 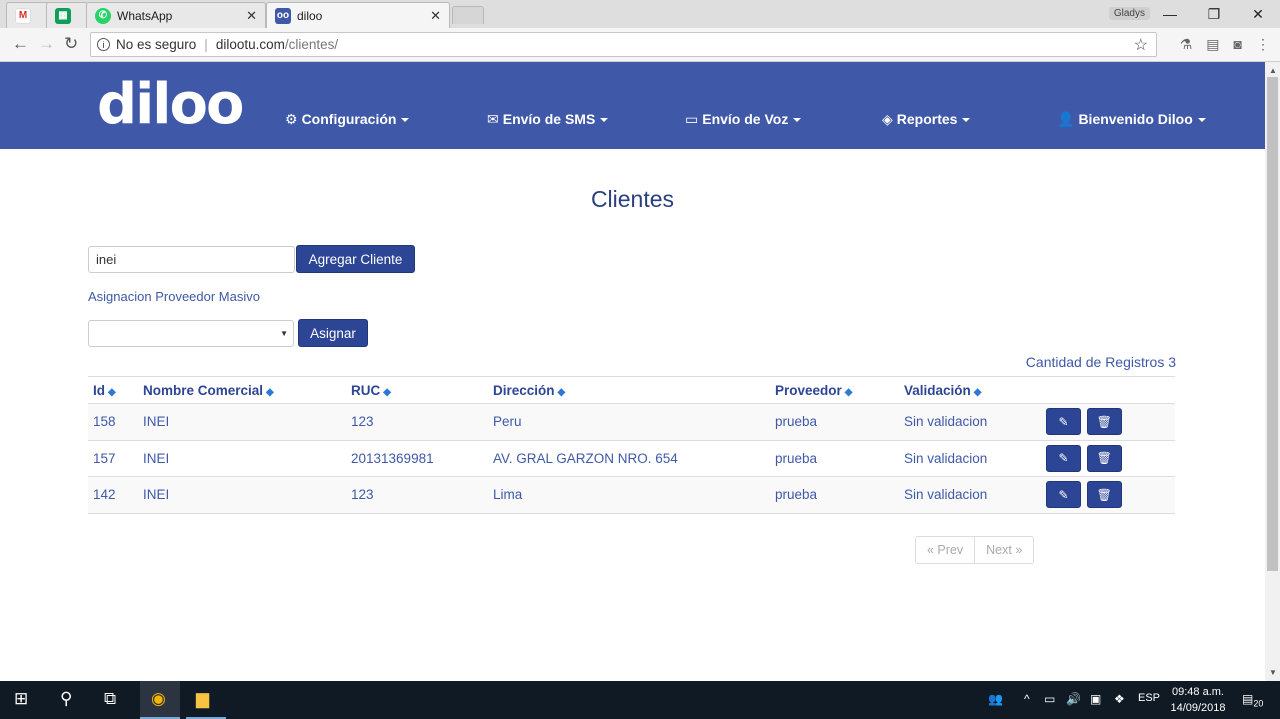 I want to click on windows-start-icon: ⊞, so click(x=21, y=699).